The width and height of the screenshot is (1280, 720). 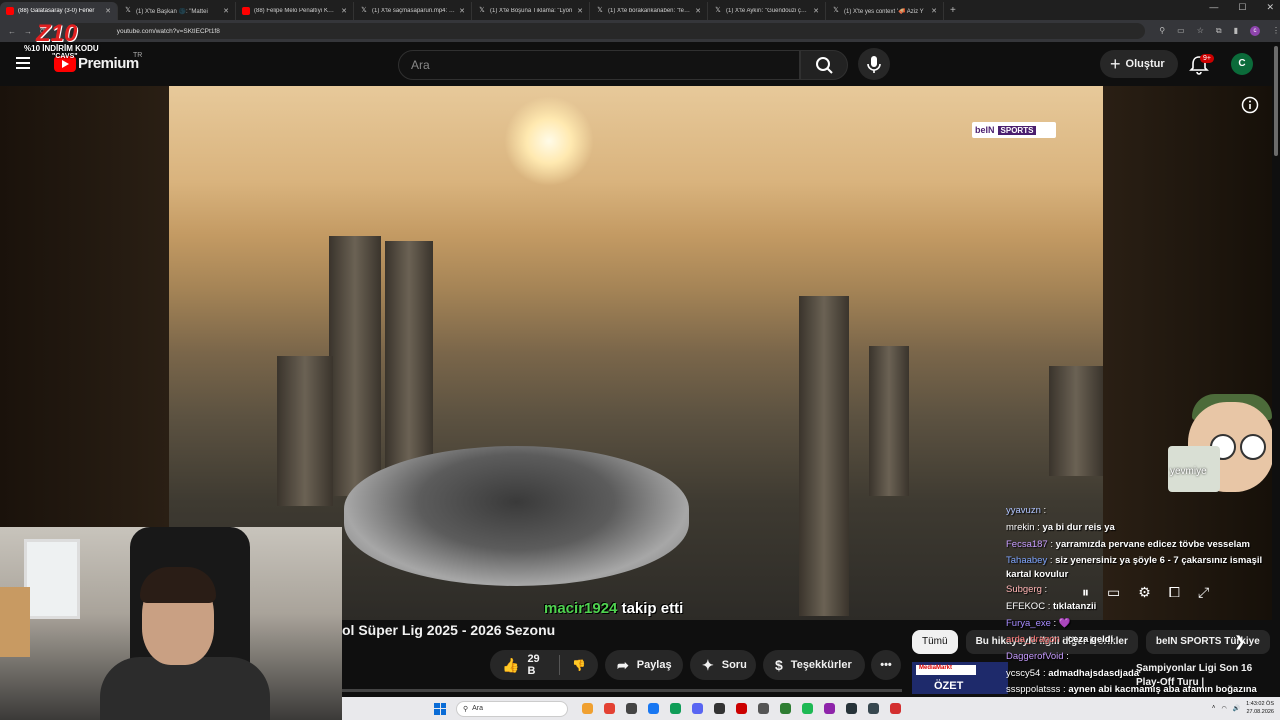 I want to click on share-button: ➦ Paylaş, so click(x=644, y=665).